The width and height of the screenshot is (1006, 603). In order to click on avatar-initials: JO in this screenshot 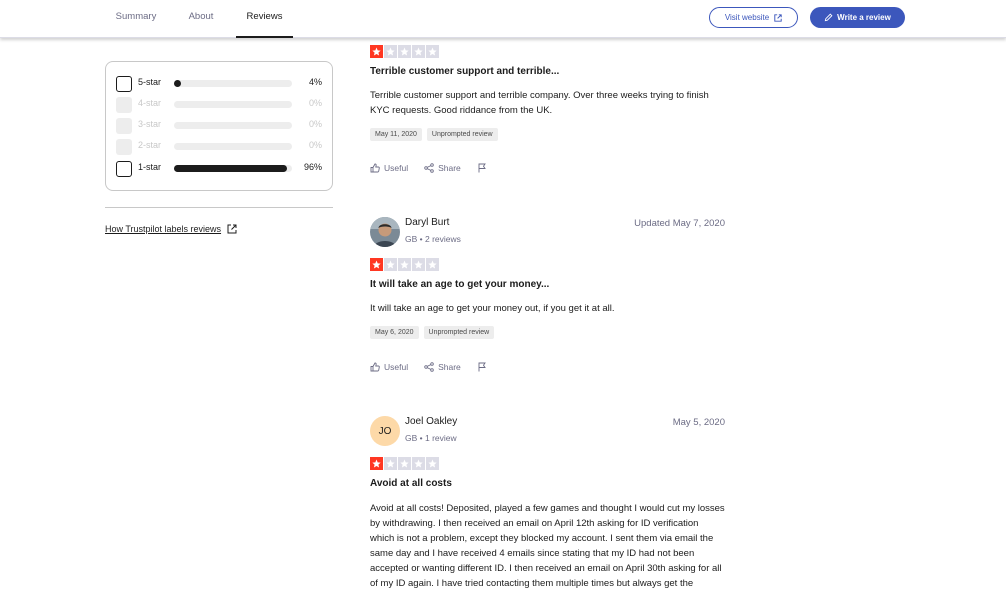, I will do `click(385, 431)`.